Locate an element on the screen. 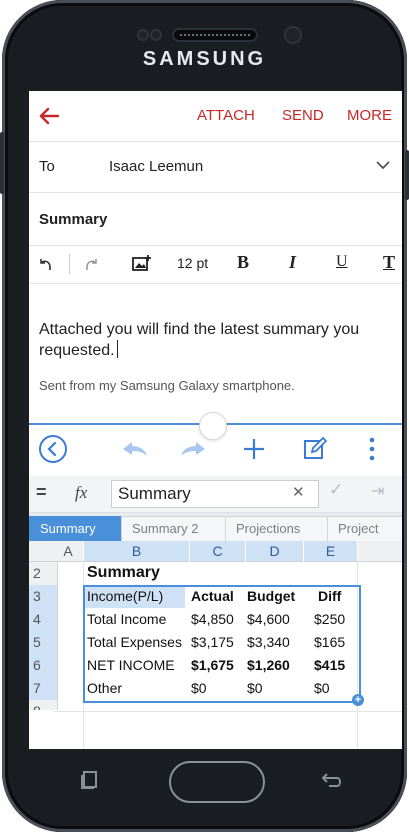  insert-image-icon is located at coordinates (142, 263).